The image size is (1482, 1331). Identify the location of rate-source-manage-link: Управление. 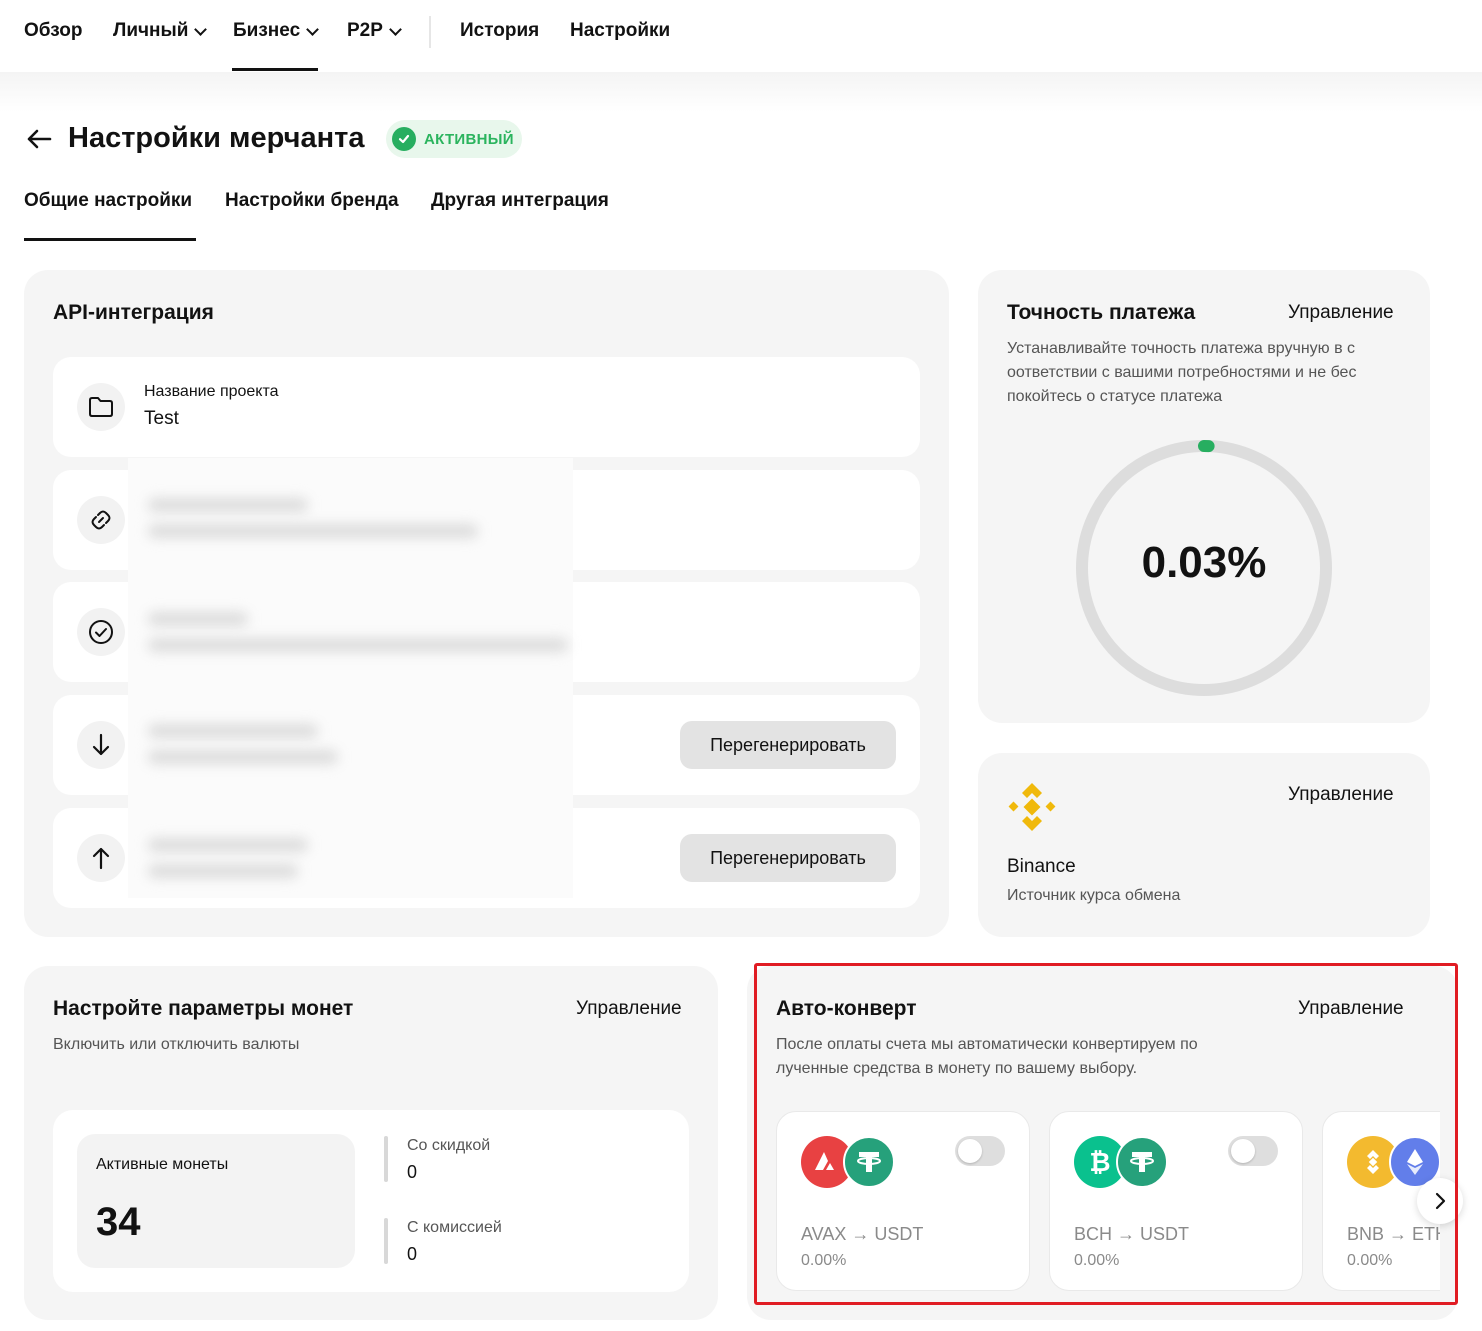
(1341, 795).